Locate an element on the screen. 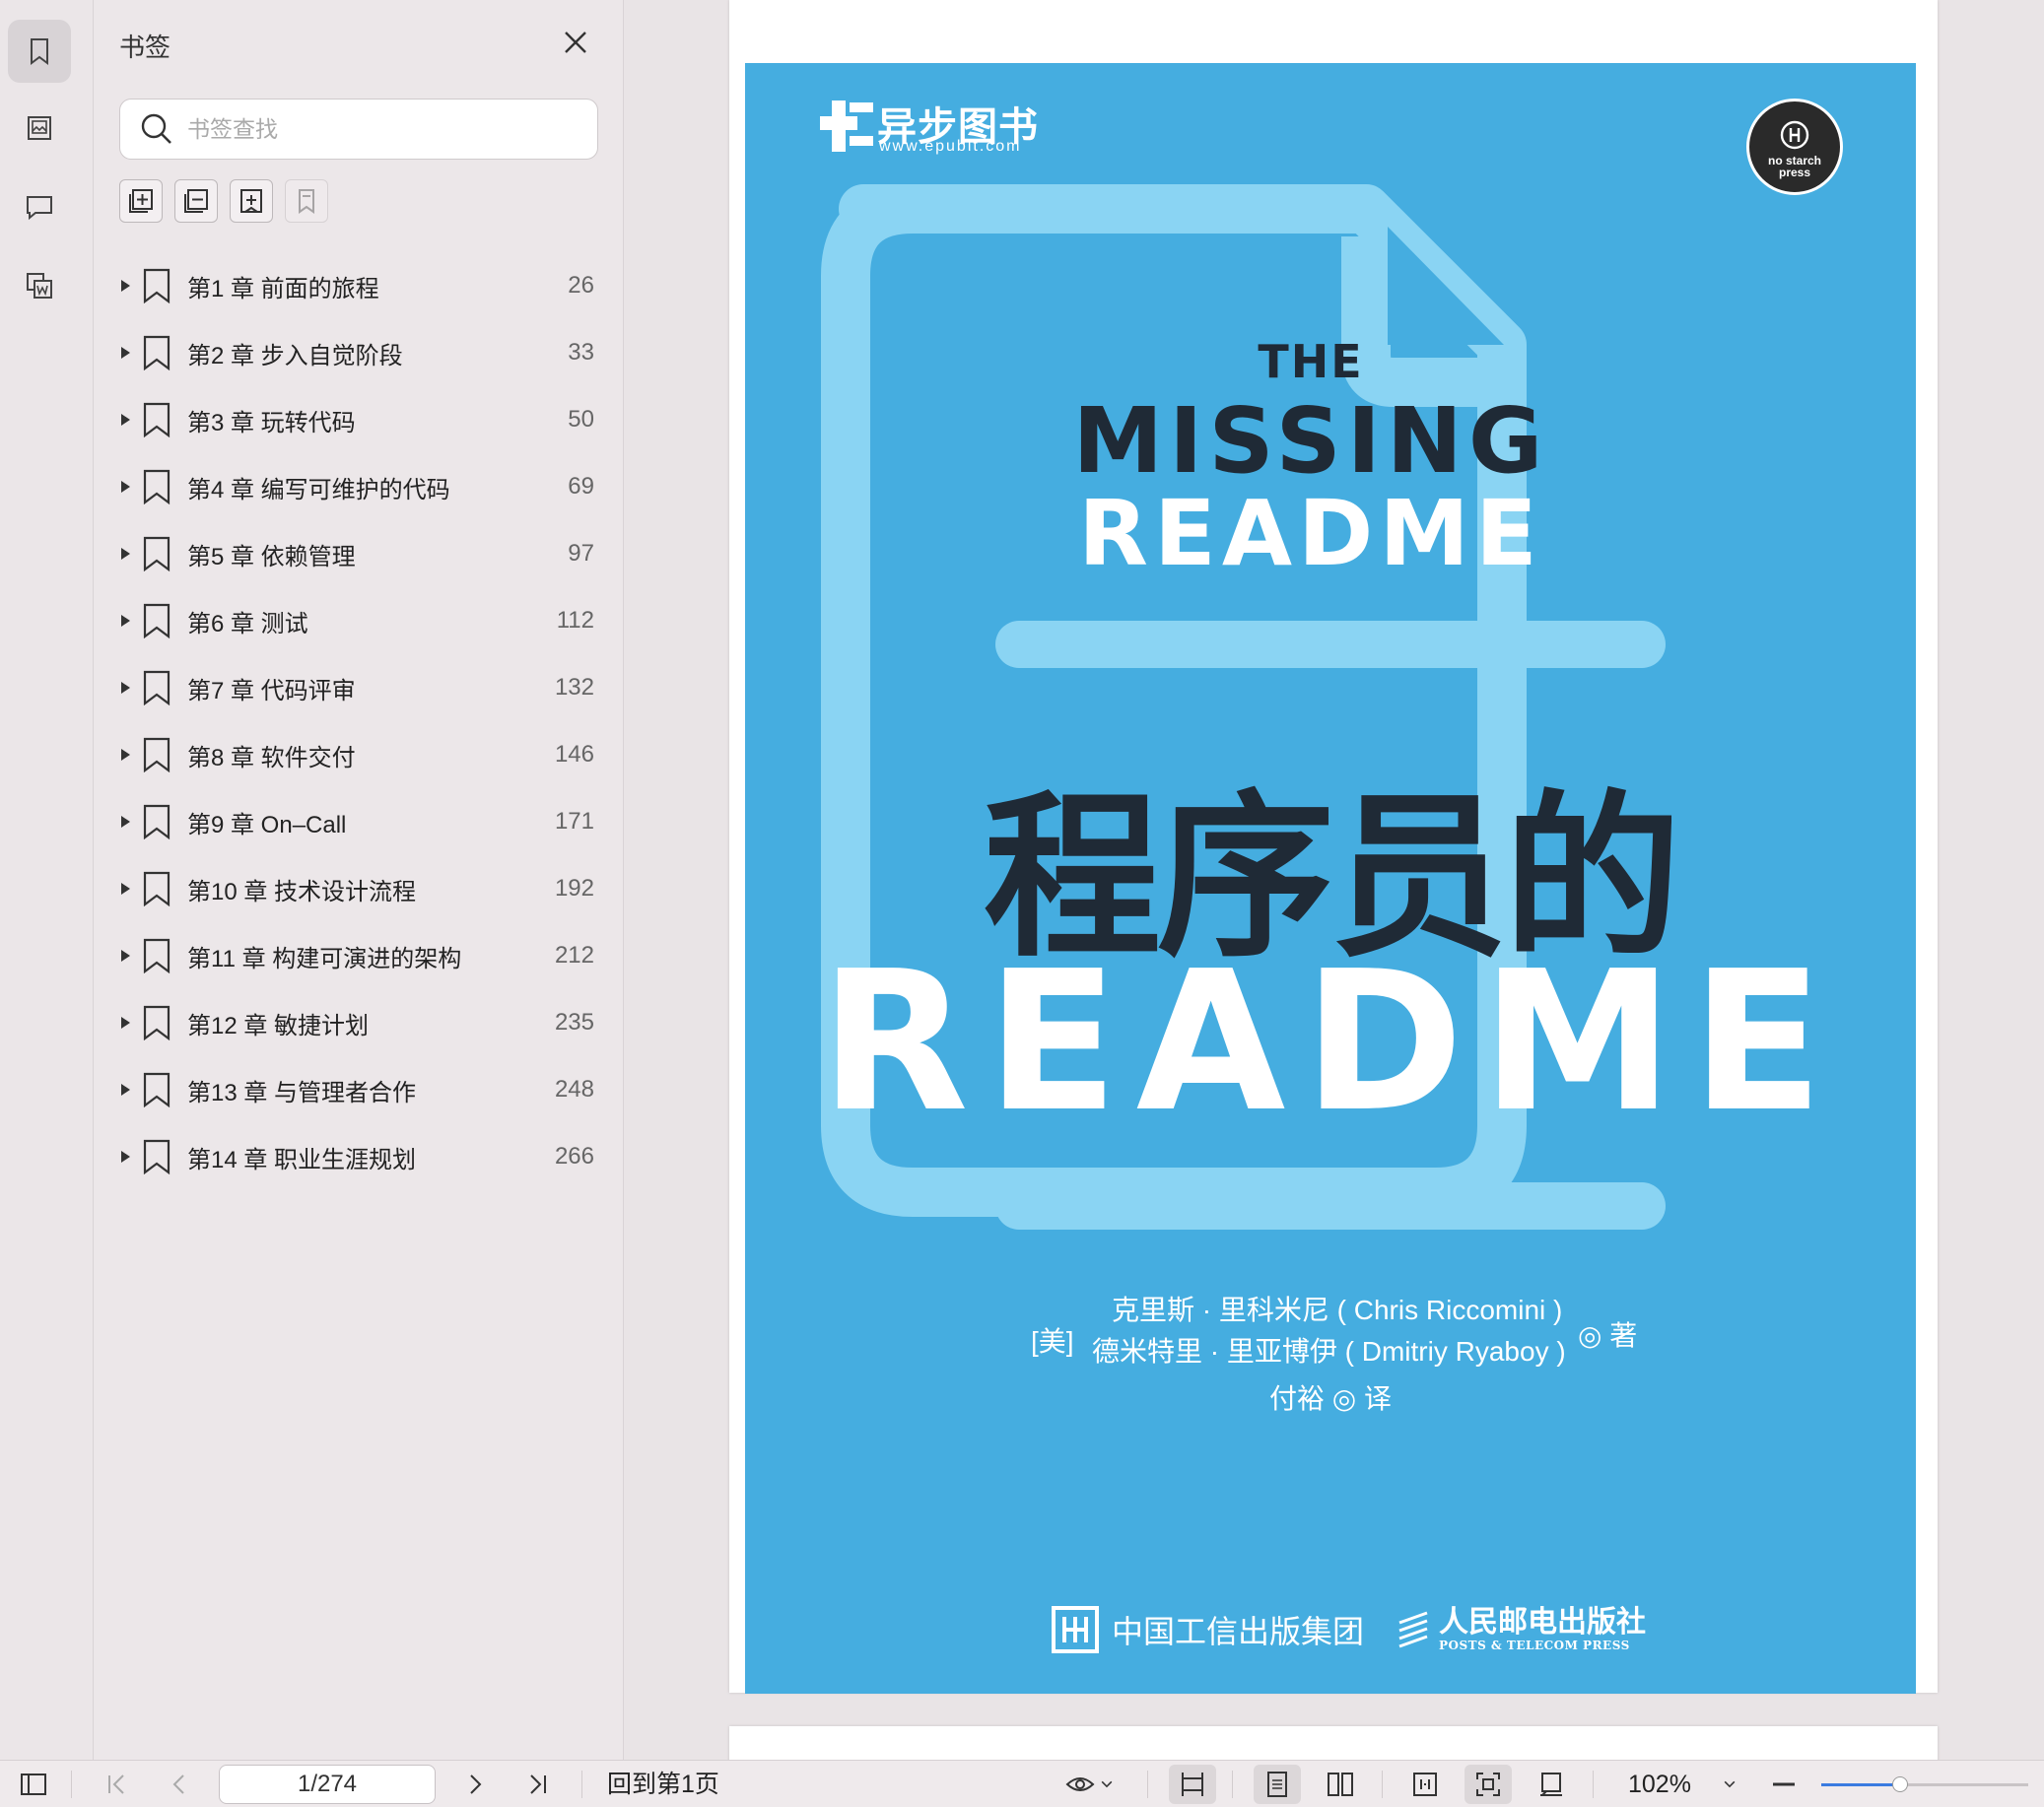  bookmark-item: 第14 章 职业生涯规划 266 is located at coordinates (360, 1156).